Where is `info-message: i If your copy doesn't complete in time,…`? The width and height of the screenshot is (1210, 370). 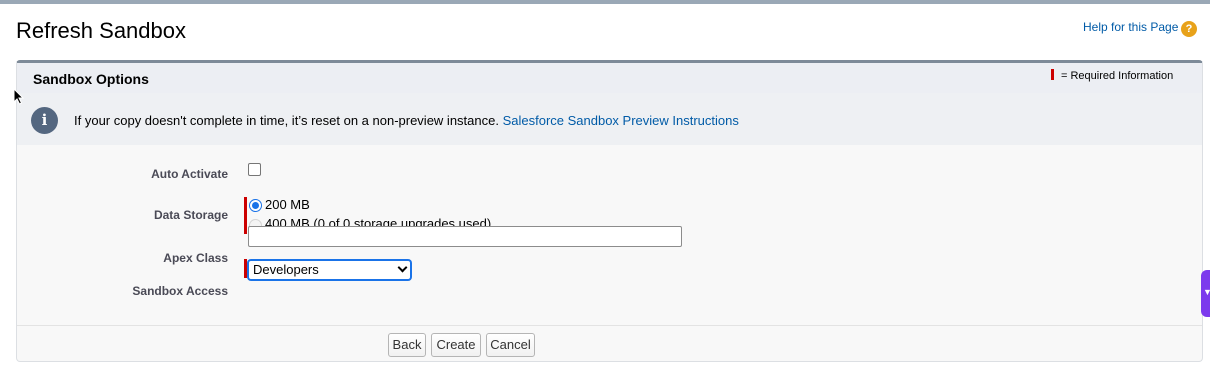 info-message: i If your copy doesn't complete in time,… is located at coordinates (609, 119).